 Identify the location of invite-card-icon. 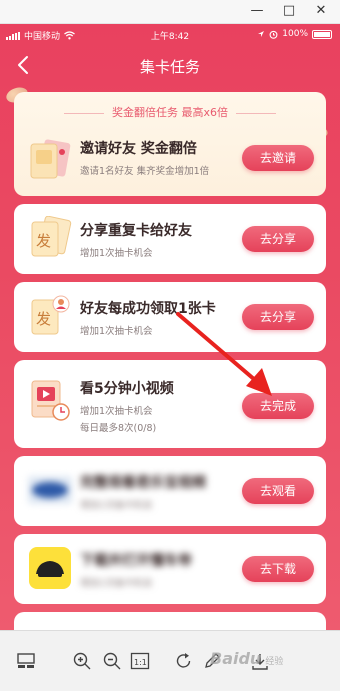
(50, 161).